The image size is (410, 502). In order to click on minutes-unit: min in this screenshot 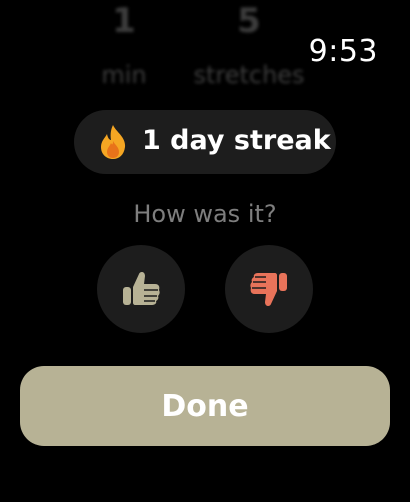, I will do `click(124, 75)`.